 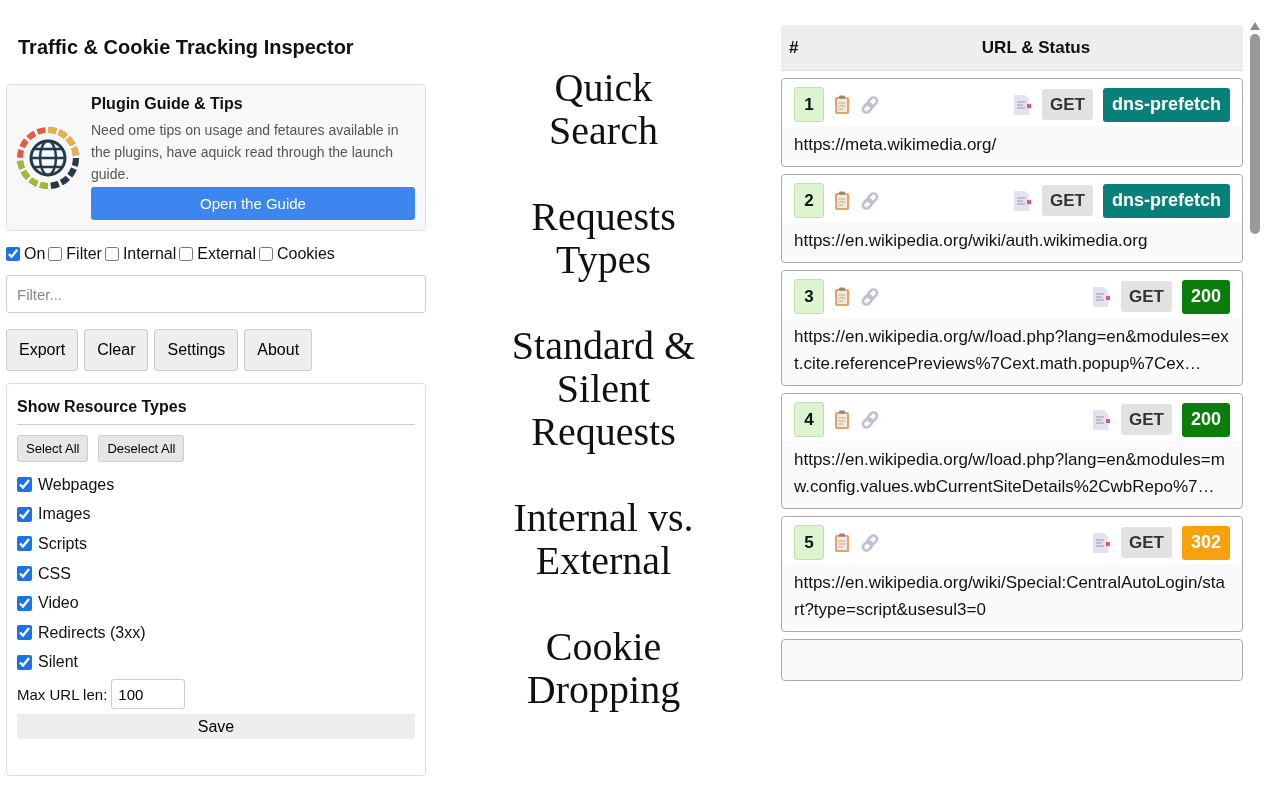 I want to click on guide-text: Need ome tips on usage and fetaures available in the plugins, have aquick read through the launch guide., so click(x=245, y=152).